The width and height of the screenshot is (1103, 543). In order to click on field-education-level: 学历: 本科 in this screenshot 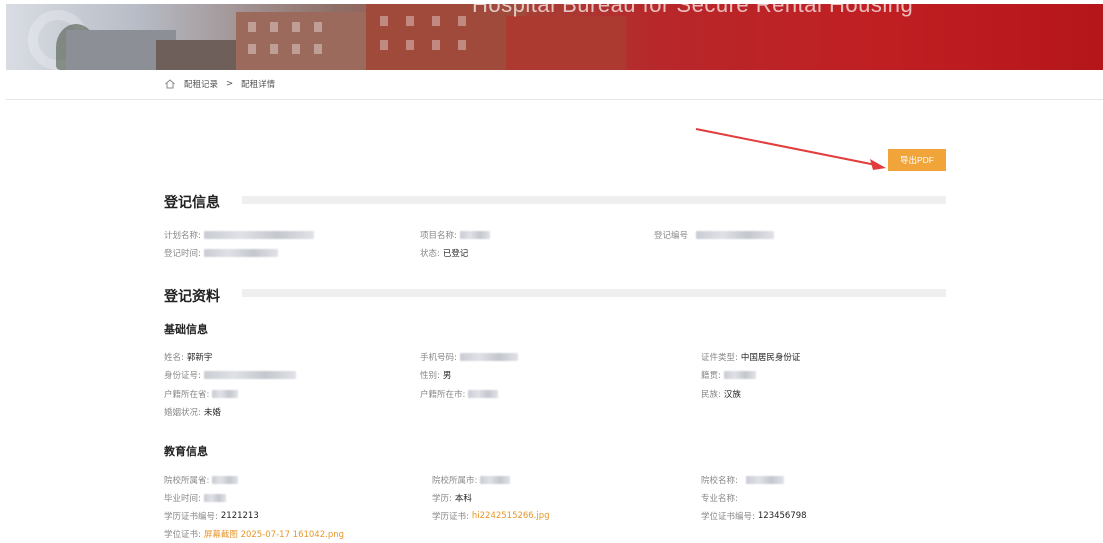, I will do `click(452, 498)`.